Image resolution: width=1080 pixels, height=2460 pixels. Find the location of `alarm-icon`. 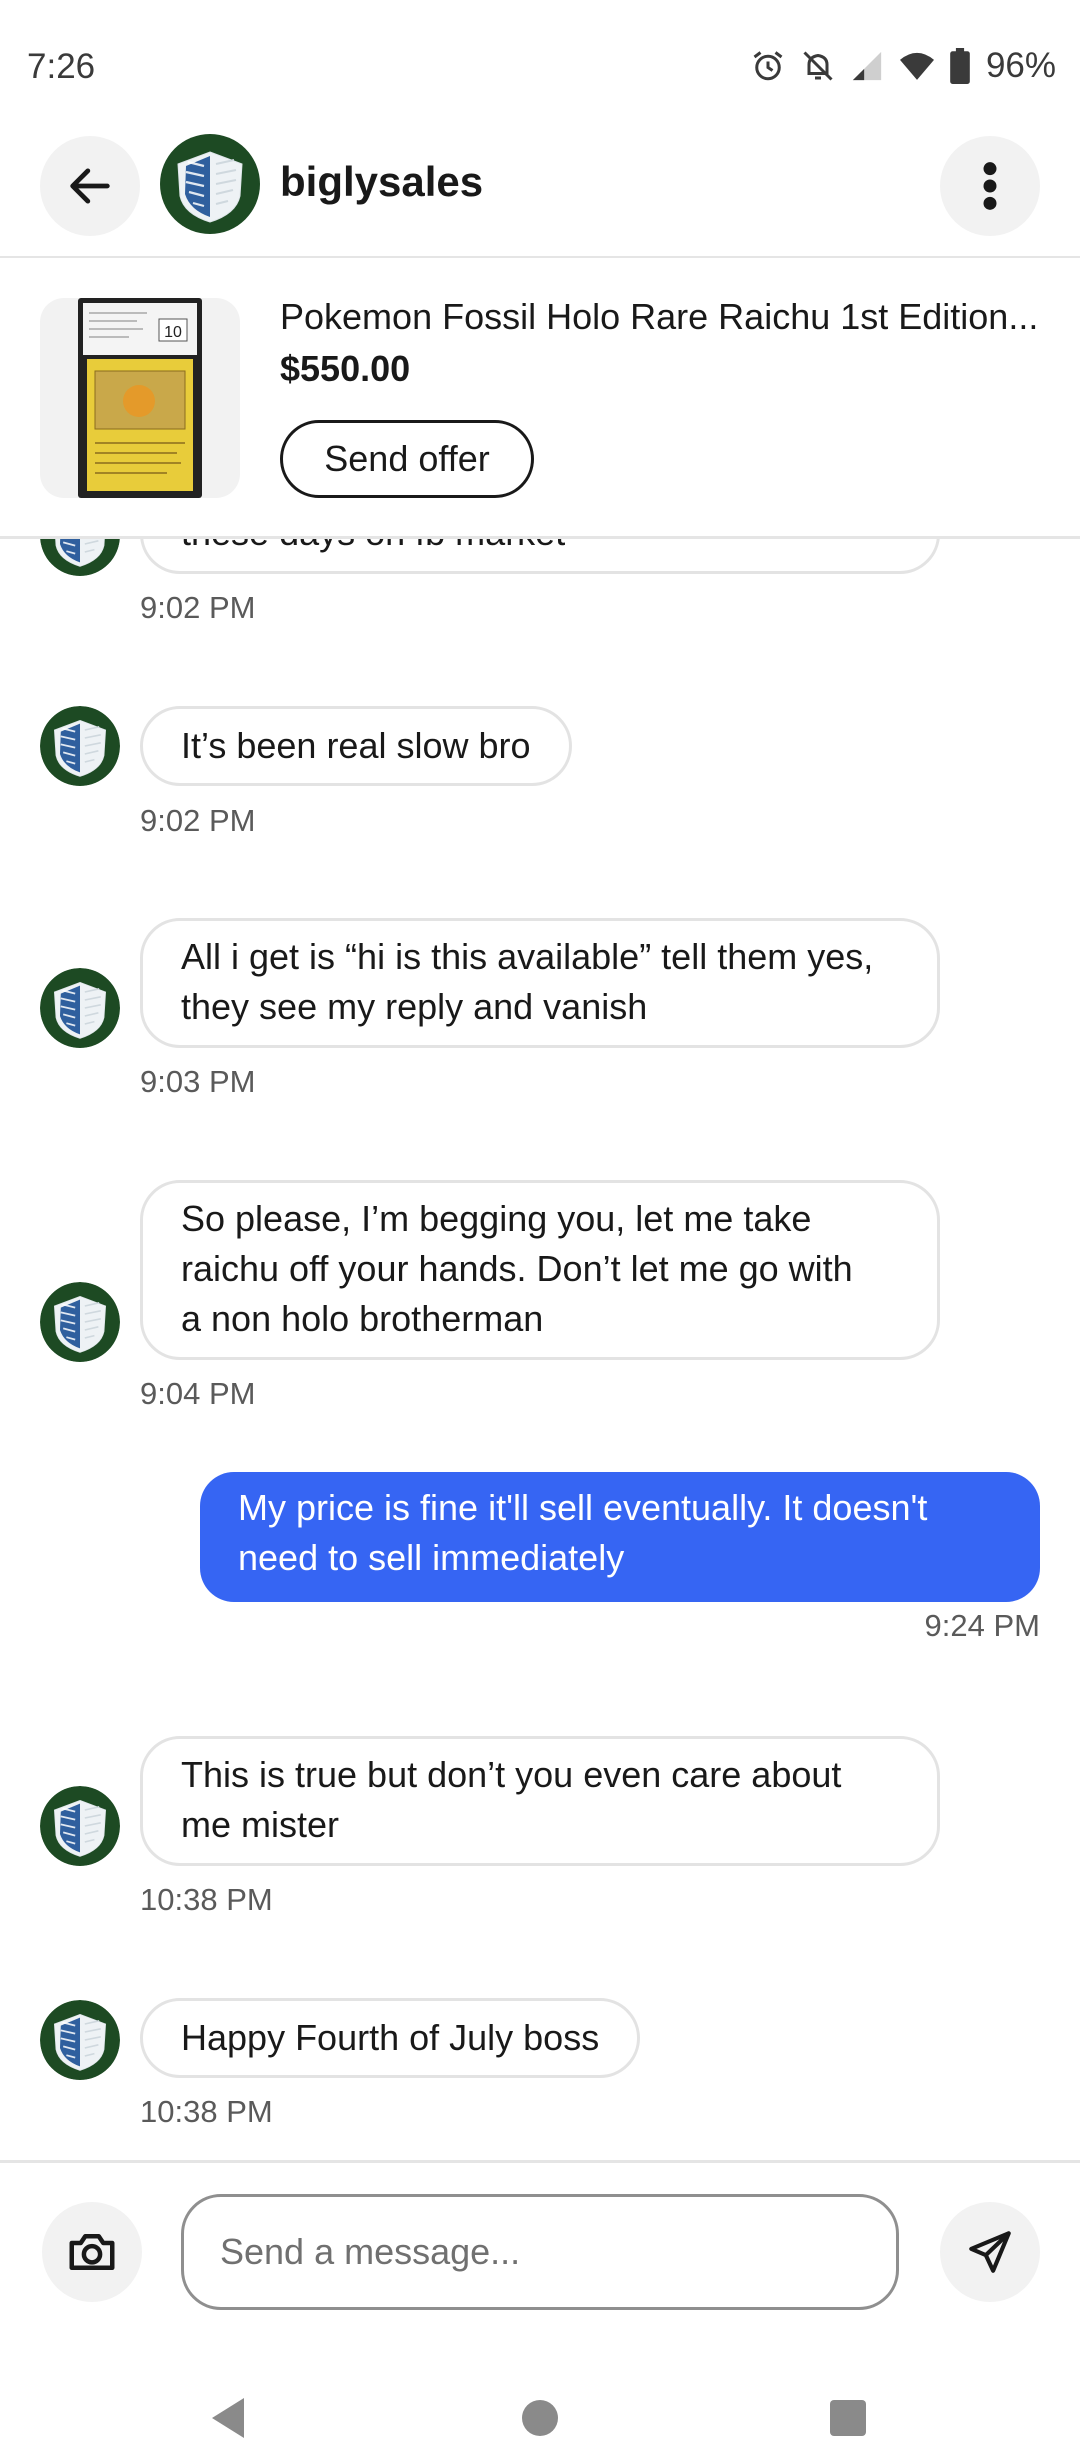

alarm-icon is located at coordinates (768, 66).